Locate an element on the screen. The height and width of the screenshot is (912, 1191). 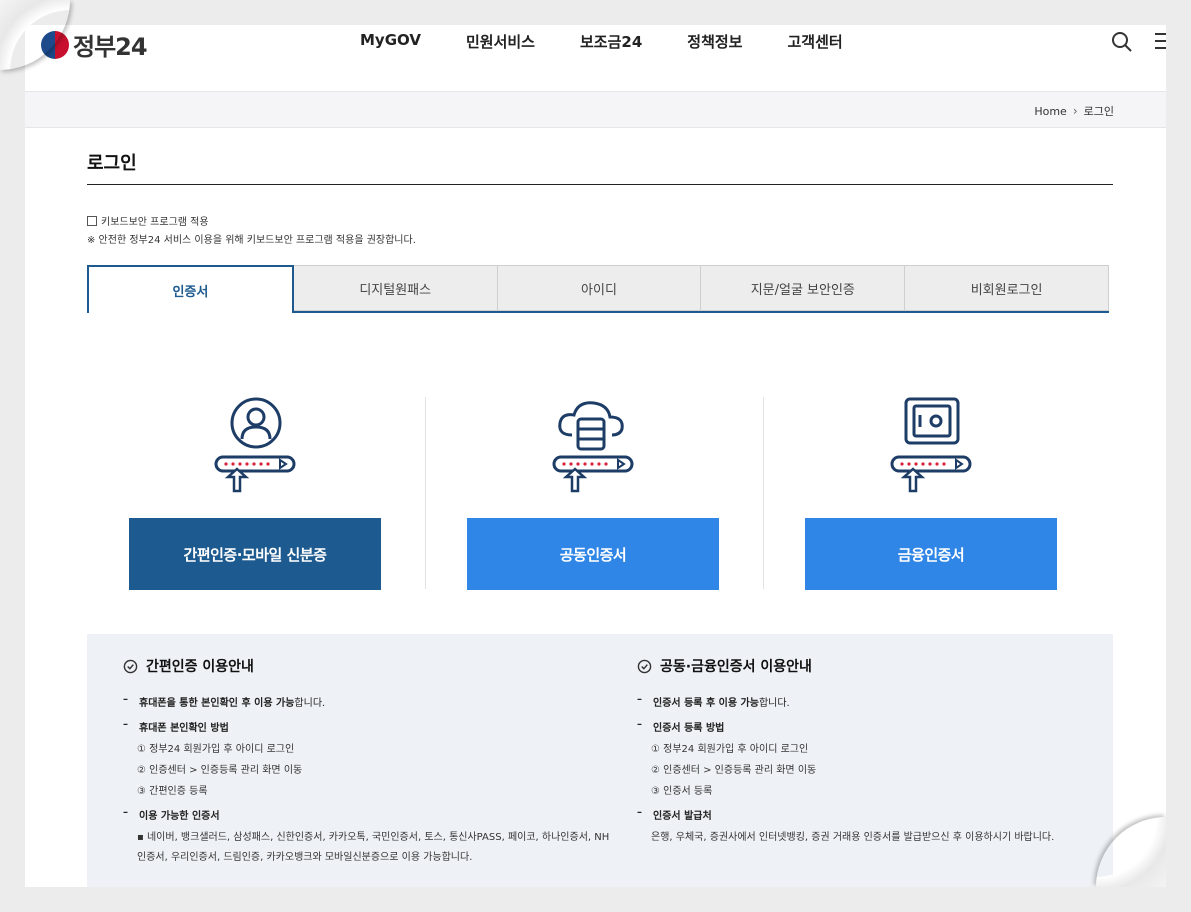
joint-cert-button: 공동인증서 is located at coordinates (593, 554).